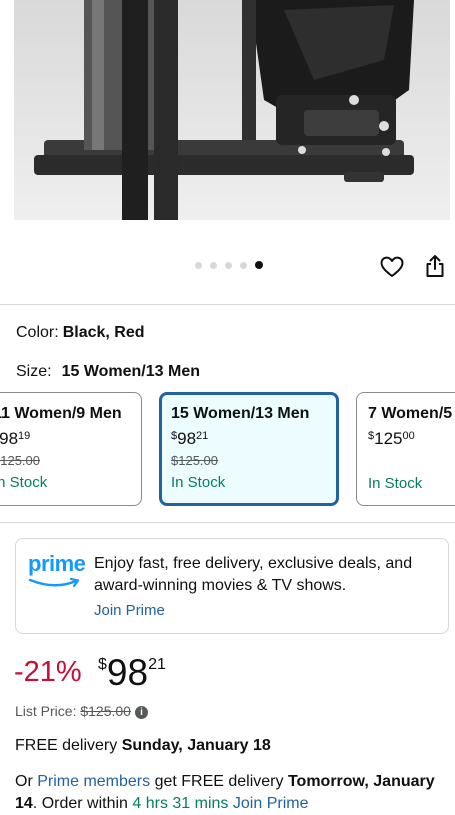 The image size is (455, 815). Describe the element at coordinates (249, 449) in the screenshot. I see `size-option-selected: 15 Women/13 Men $9821 $125.00 In Stock` at that location.